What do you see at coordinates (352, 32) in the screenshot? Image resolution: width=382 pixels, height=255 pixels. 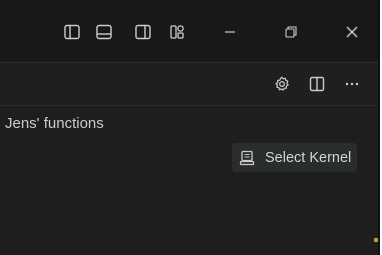 I see `close-icon` at bounding box center [352, 32].